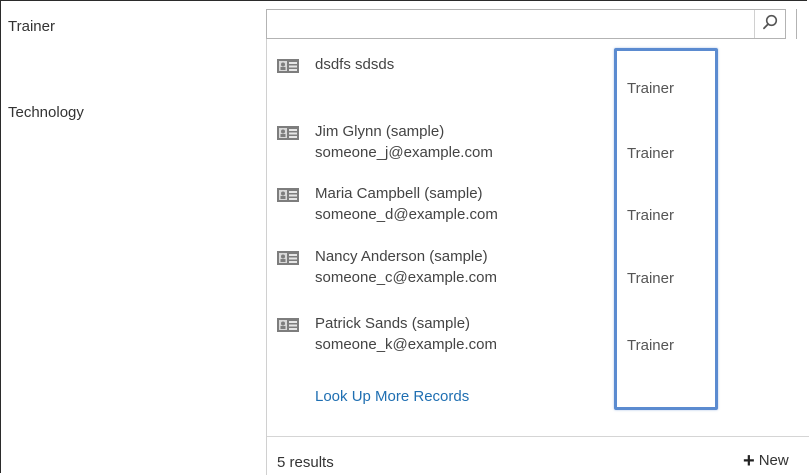  Describe the element at coordinates (796, 24) in the screenshot. I see `input-edge` at that location.